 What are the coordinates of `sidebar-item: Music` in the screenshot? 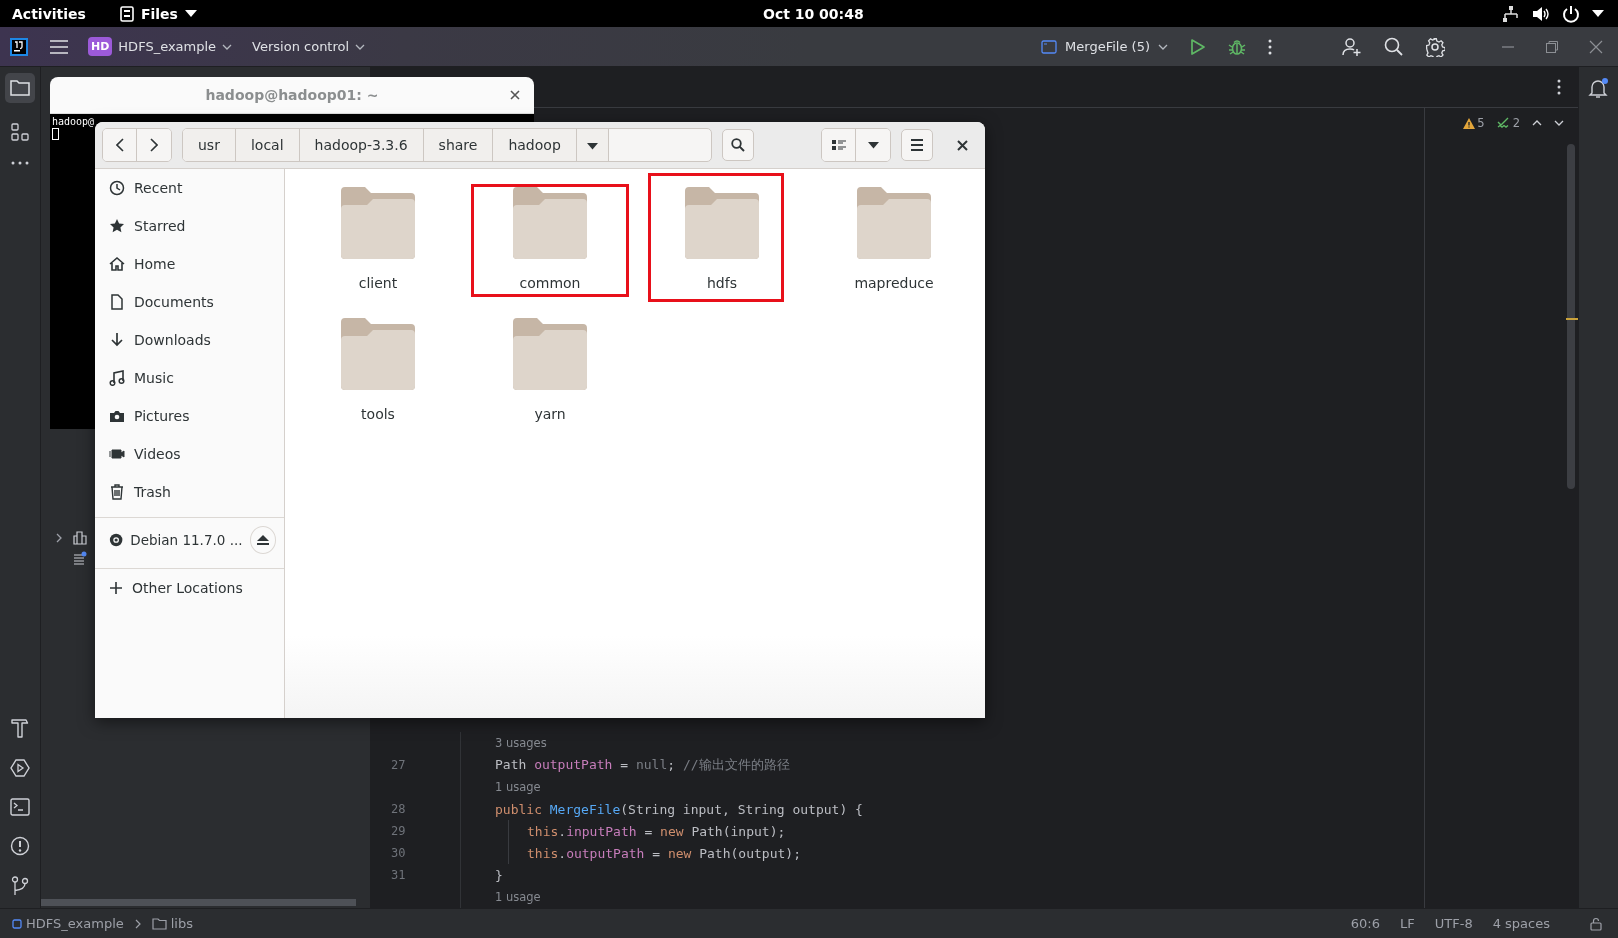 It's located at (189, 378).